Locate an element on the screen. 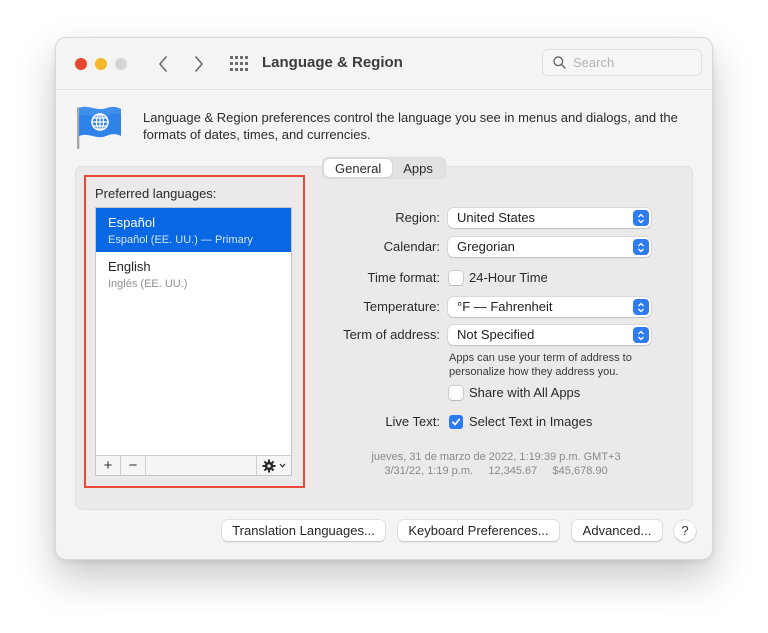 The image size is (768, 633). preferred-languages-label: Preferred languages: is located at coordinates (156, 193).